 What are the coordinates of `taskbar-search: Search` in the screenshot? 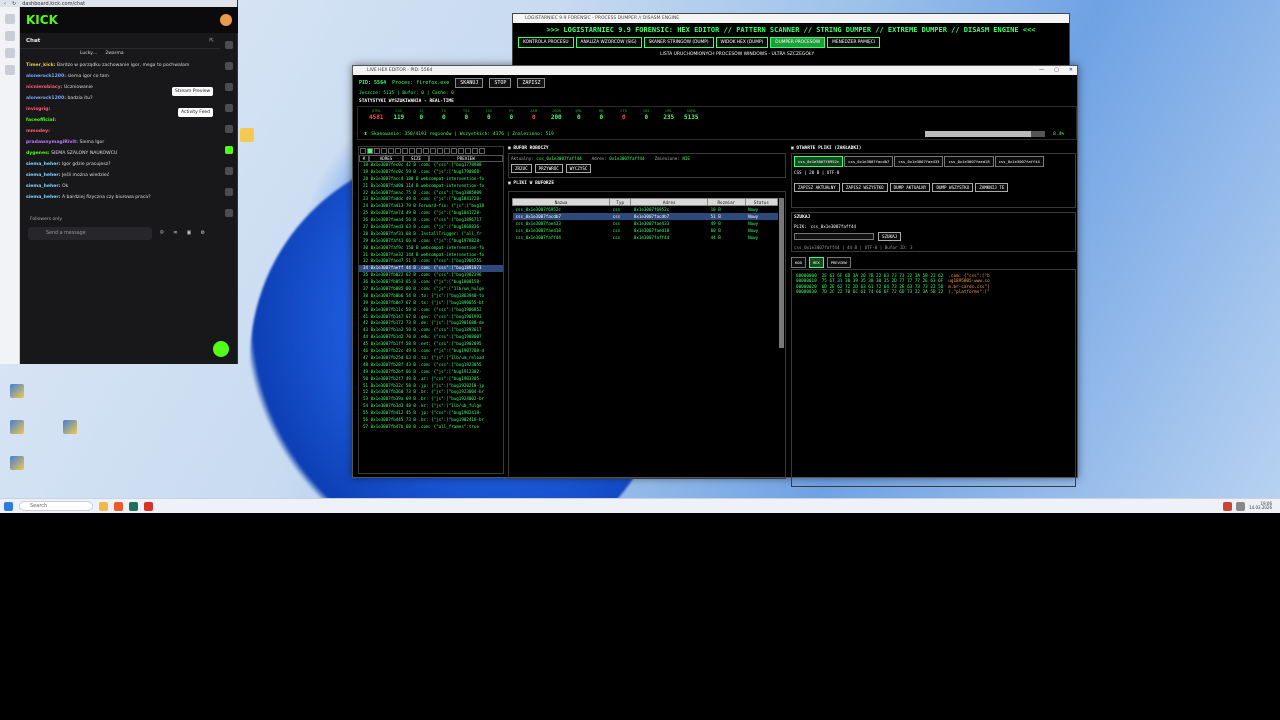 It's located at (56, 506).